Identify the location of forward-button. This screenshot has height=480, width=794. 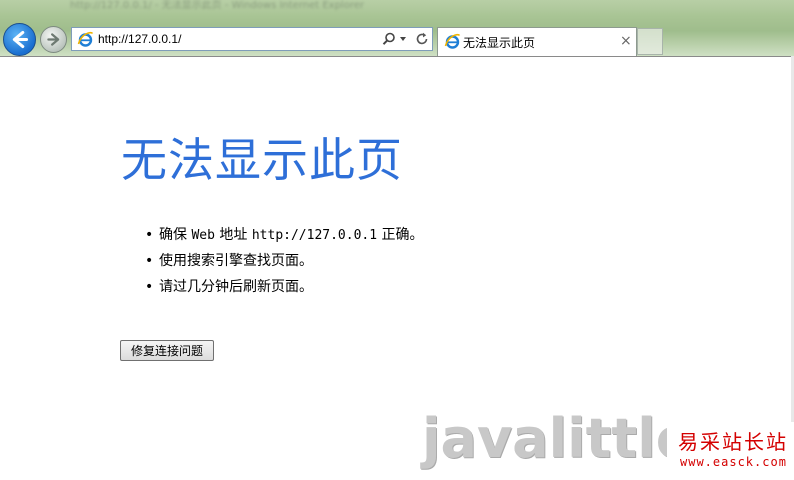
(53, 39).